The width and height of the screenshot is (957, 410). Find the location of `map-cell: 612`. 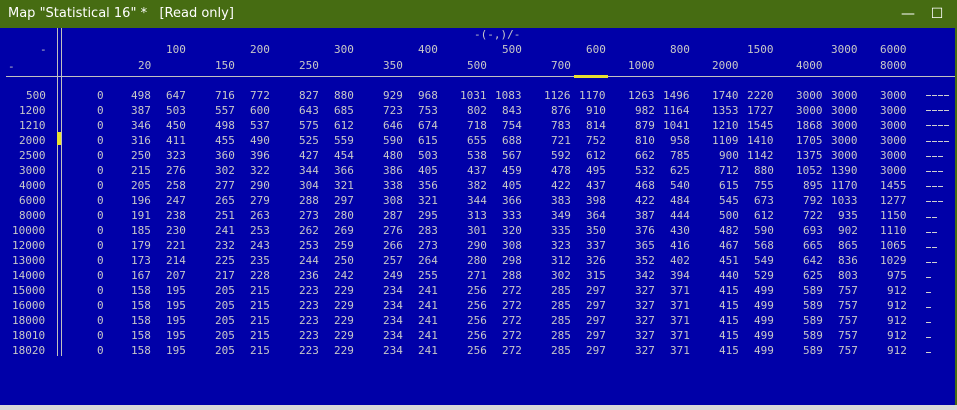

map-cell: 612 is located at coordinates (764, 215).